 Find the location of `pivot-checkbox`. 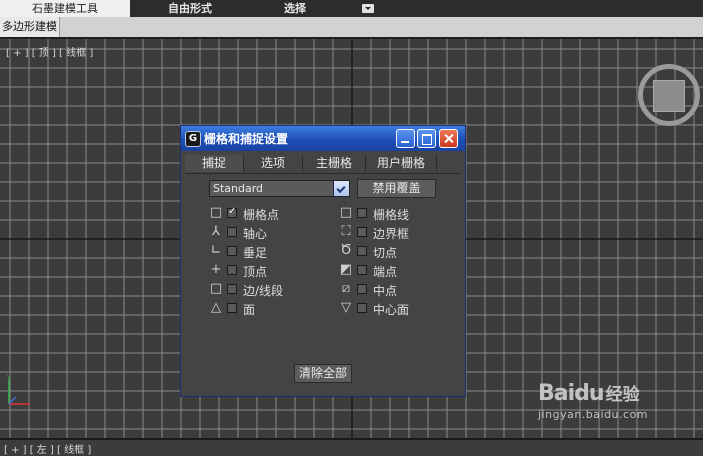

pivot-checkbox is located at coordinates (232, 232).